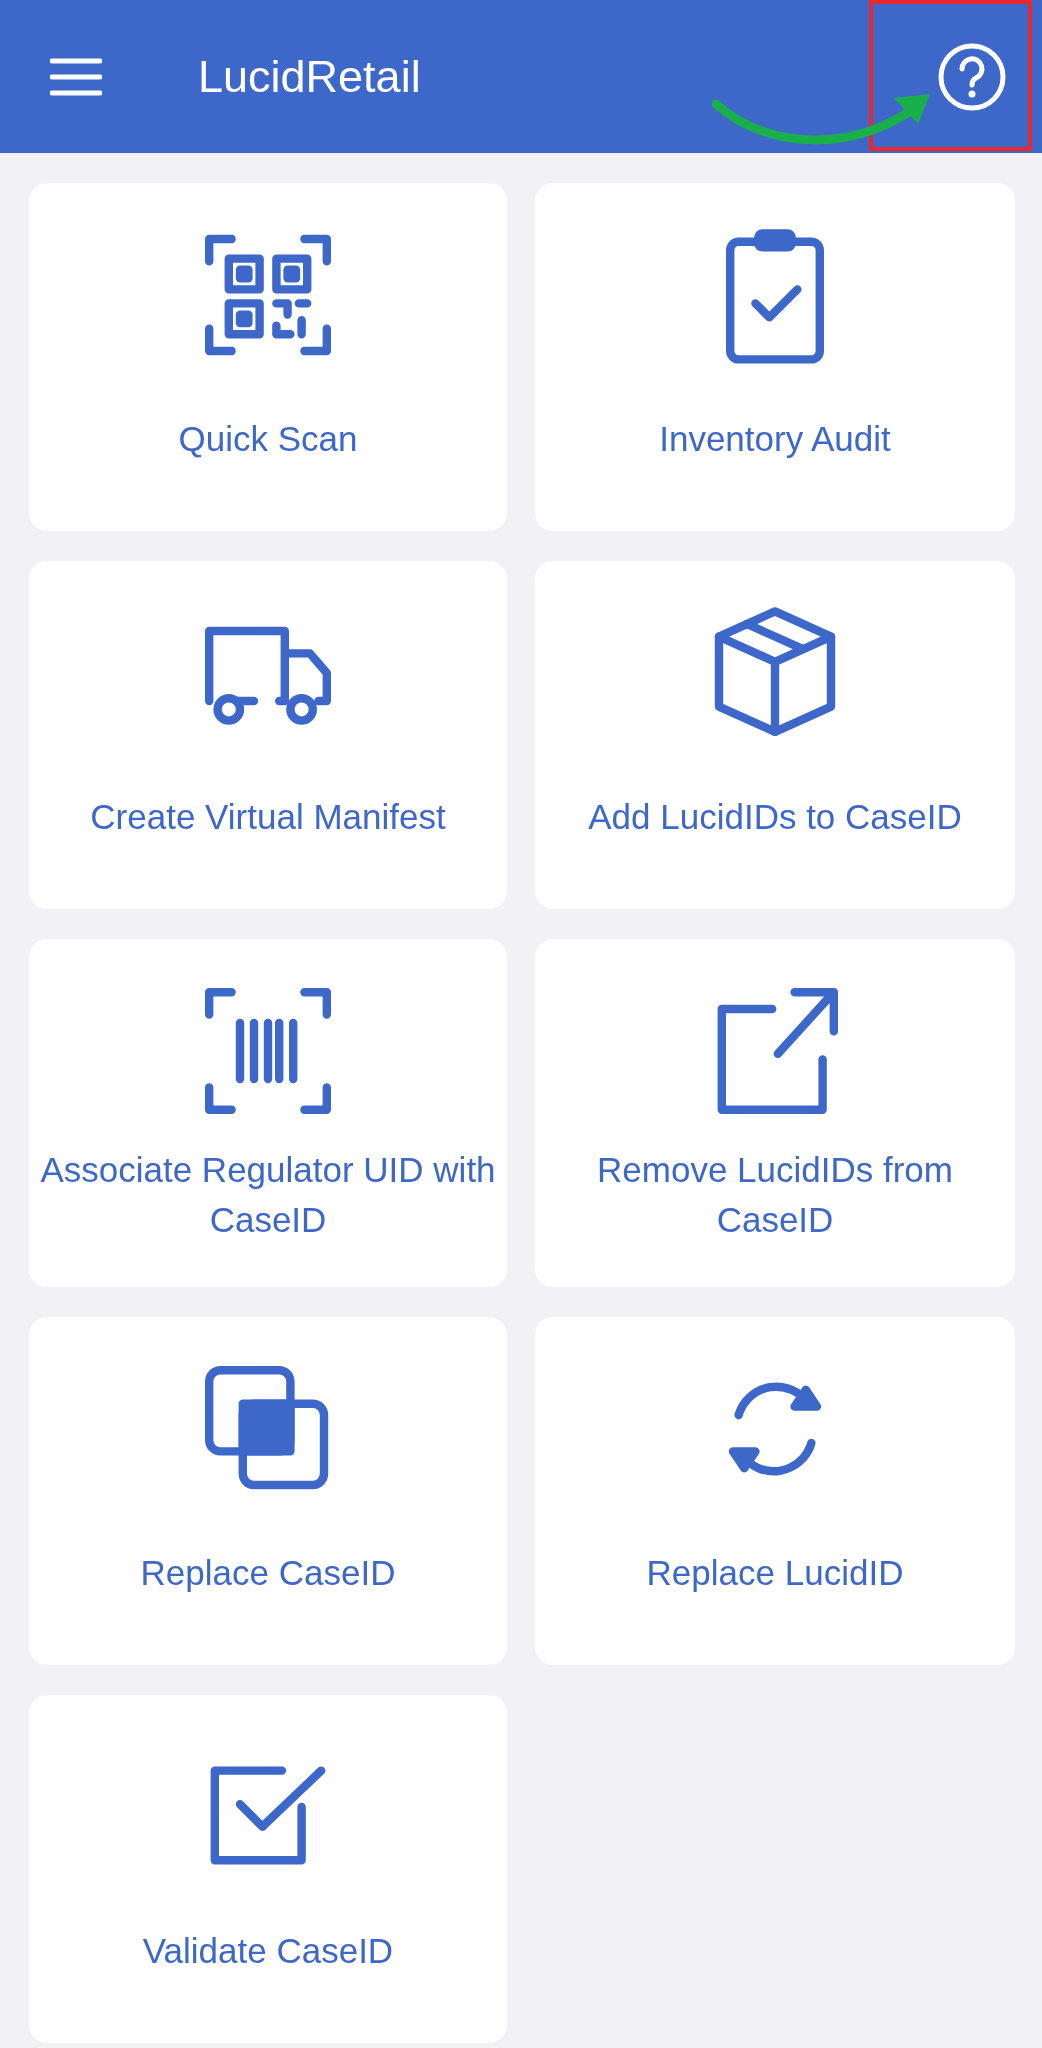 The height and width of the screenshot is (2048, 1042). I want to click on menu-icon, so click(76, 76).